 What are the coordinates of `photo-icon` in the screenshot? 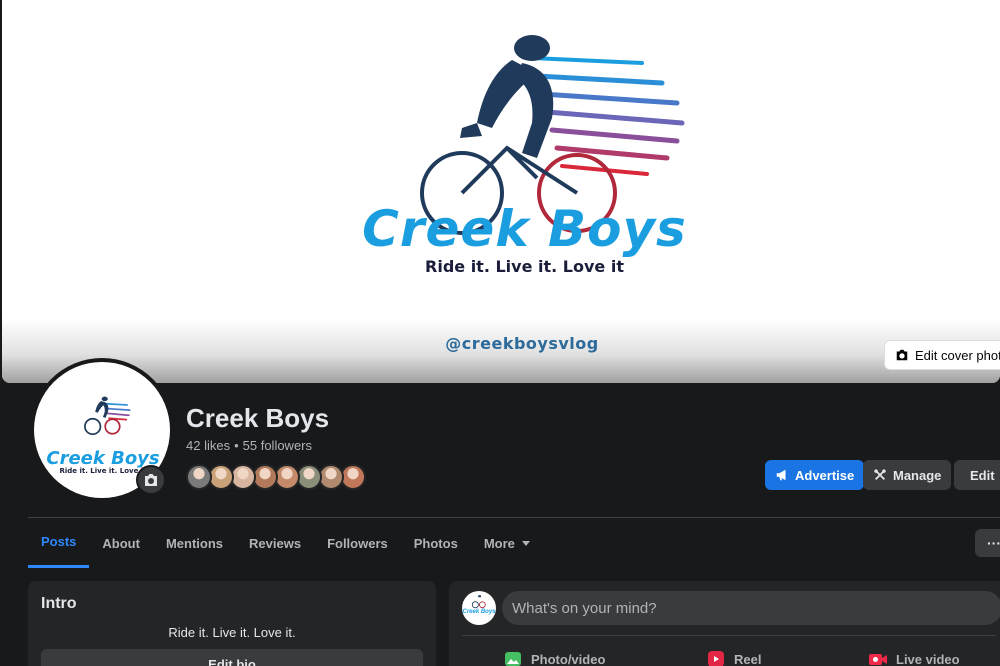 It's located at (513, 659).